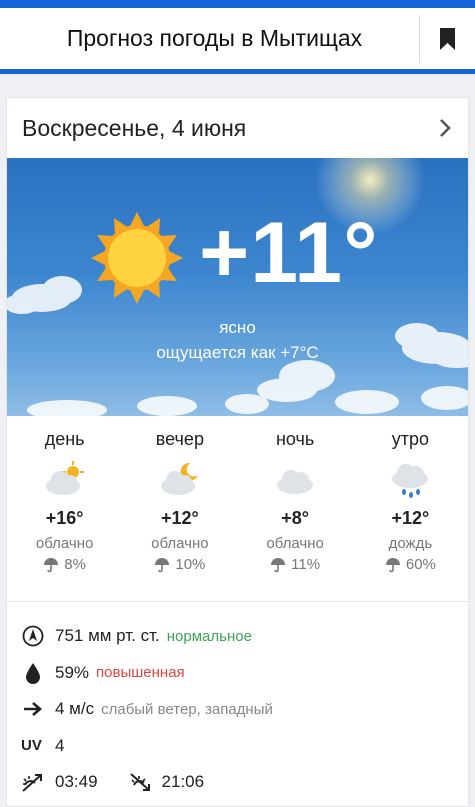  Describe the element at coordinates (33, 709) in the screenshot. I see `wind-direction-icon` at that location.